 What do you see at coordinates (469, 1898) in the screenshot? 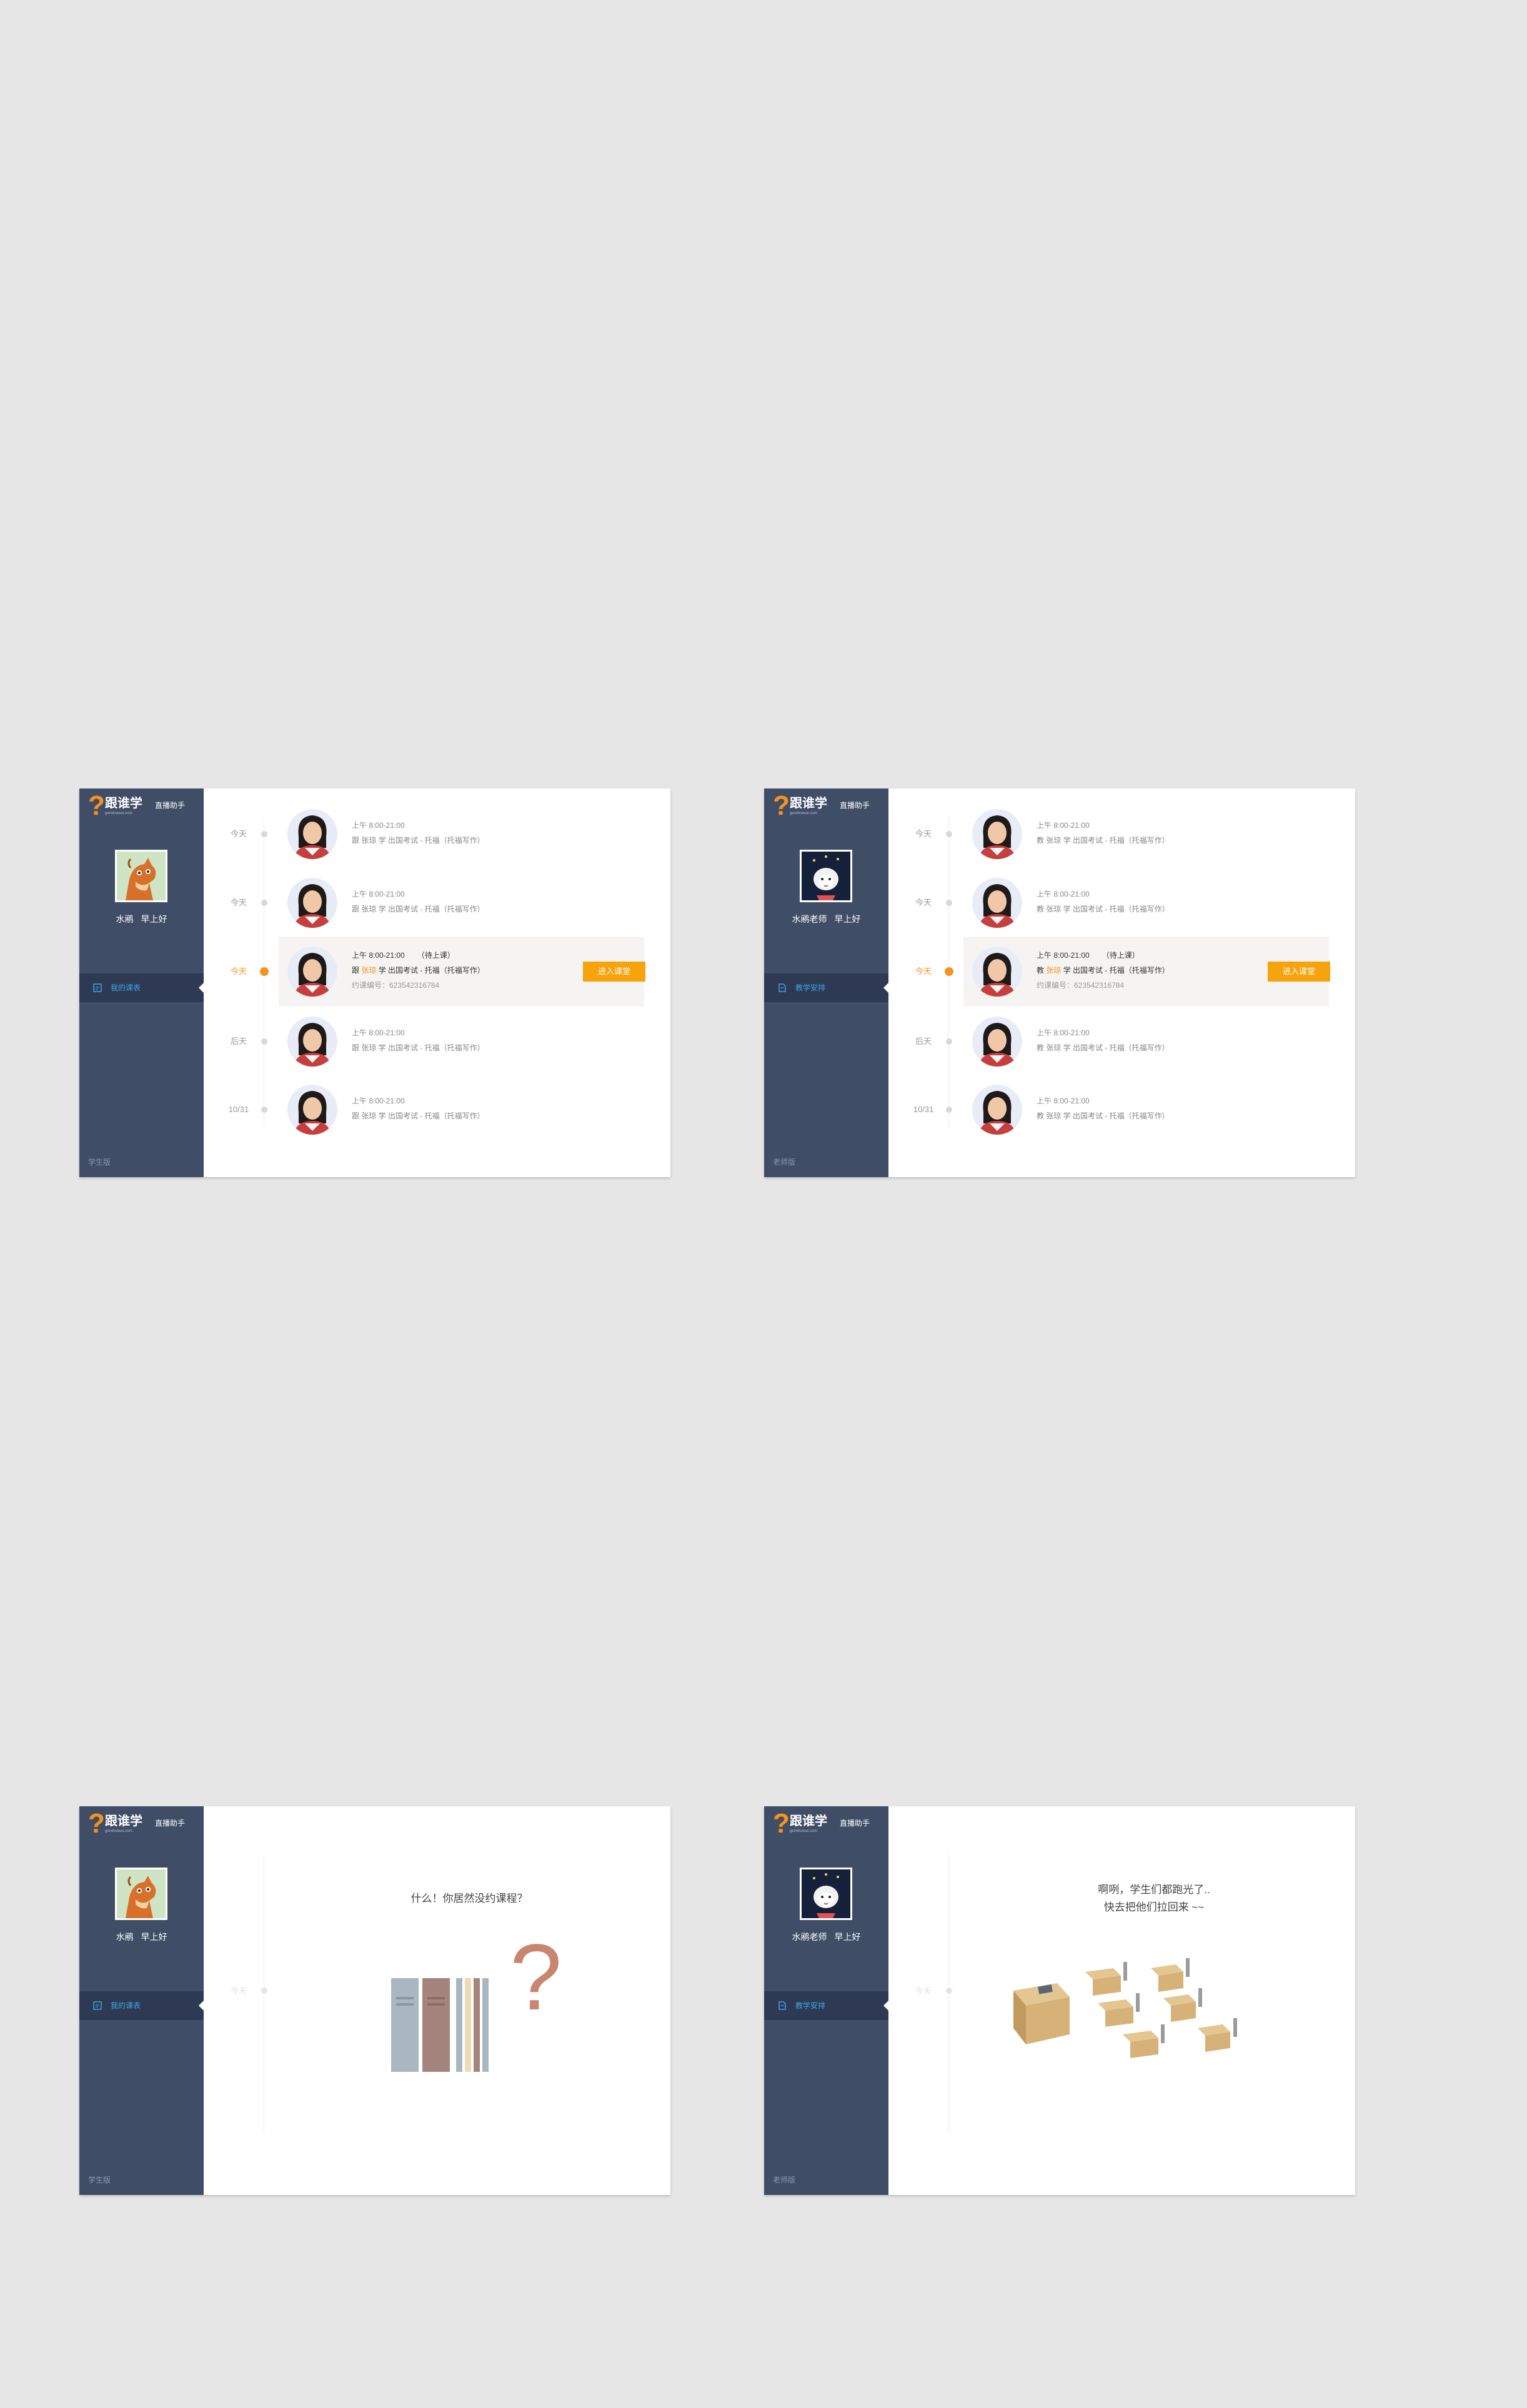
I see `empty-message: 什么！你居然没约课程？` at bounding box center [469, 1898].